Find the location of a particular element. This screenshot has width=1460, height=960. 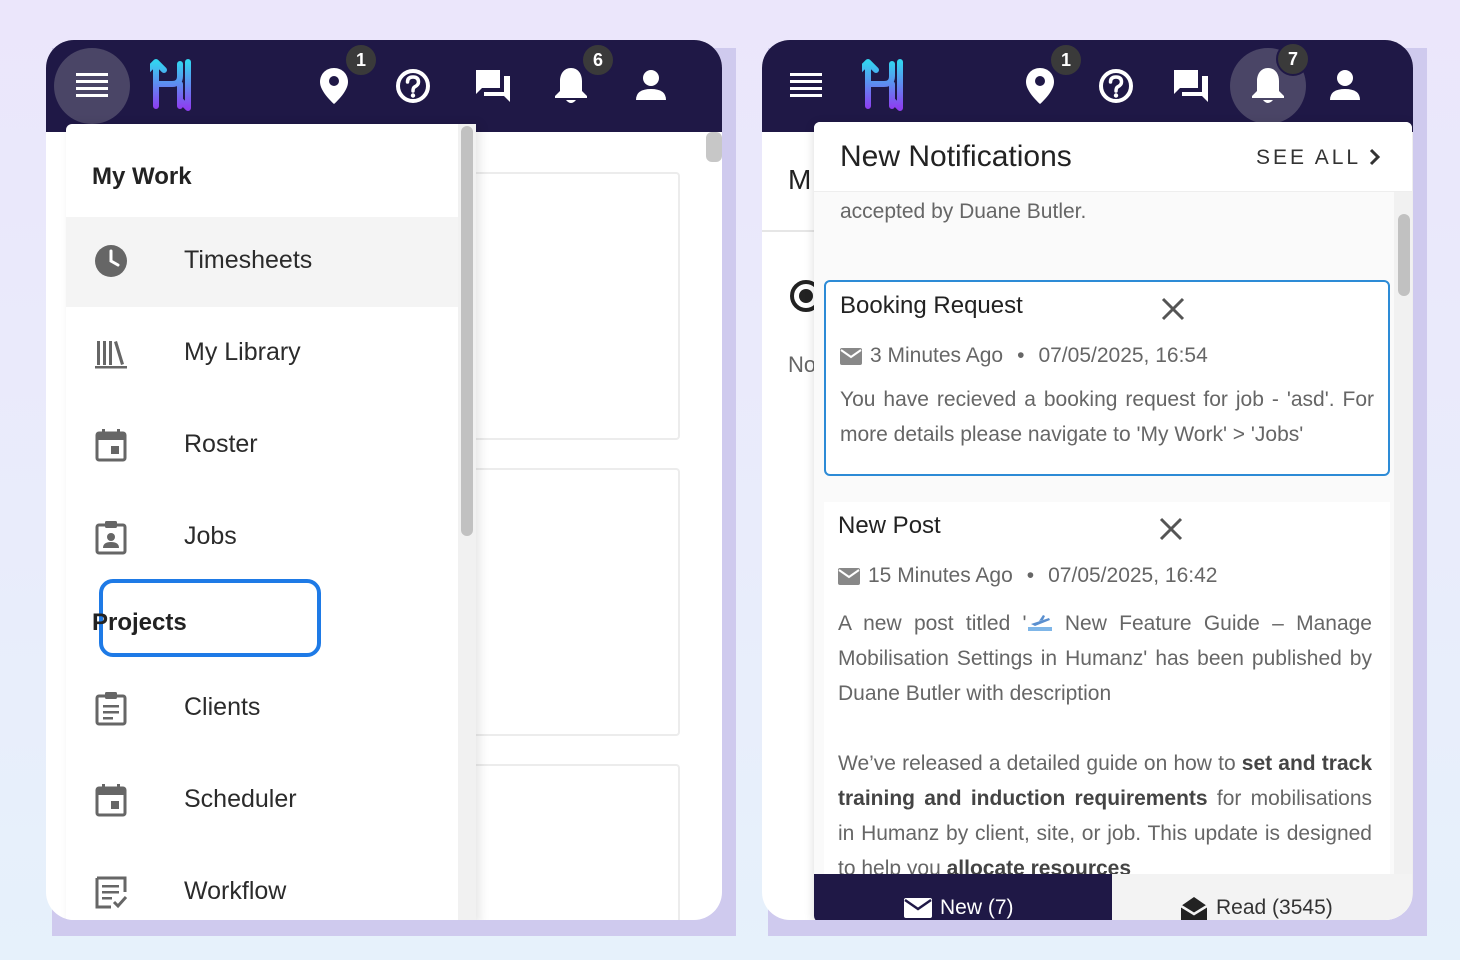

menu-item-scheduler: Scheduler is located at coordinates (262, 801).